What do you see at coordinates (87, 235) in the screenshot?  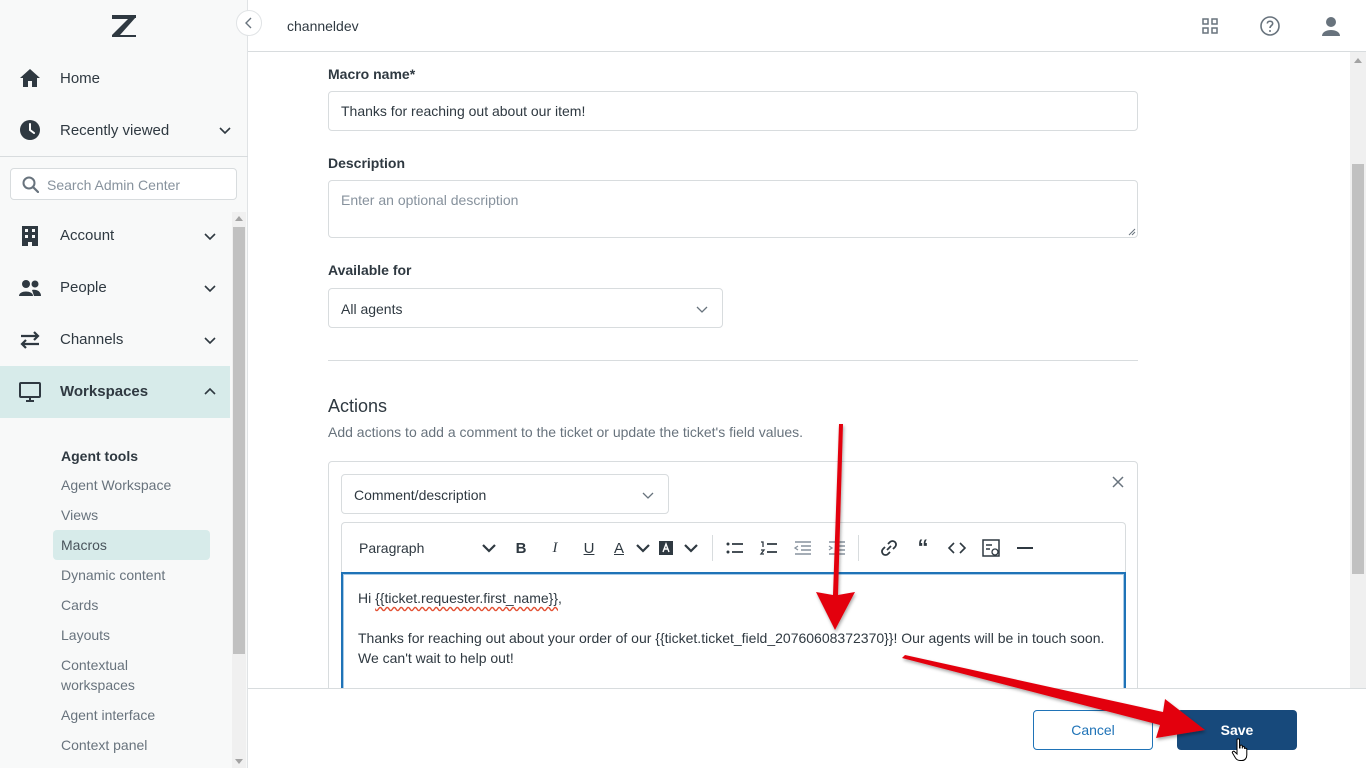 I see `nav-account-label: Account` at bounding box center [87, 235].